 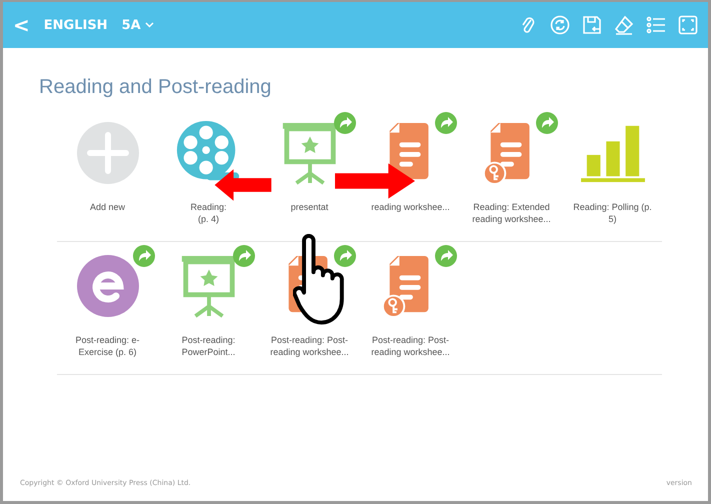 I want to click on subject-title: ENGLISH, so click(x=76, y=25).